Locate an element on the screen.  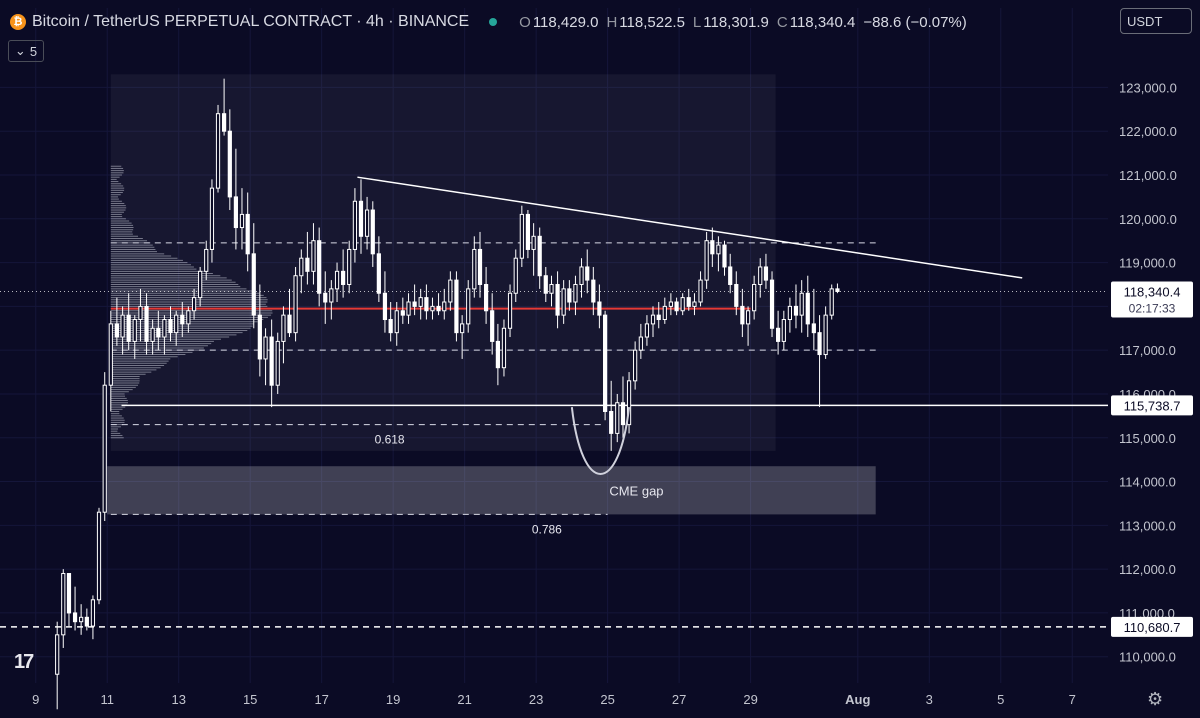
time-tick-label: 29 is located at coordinates (750, 699).